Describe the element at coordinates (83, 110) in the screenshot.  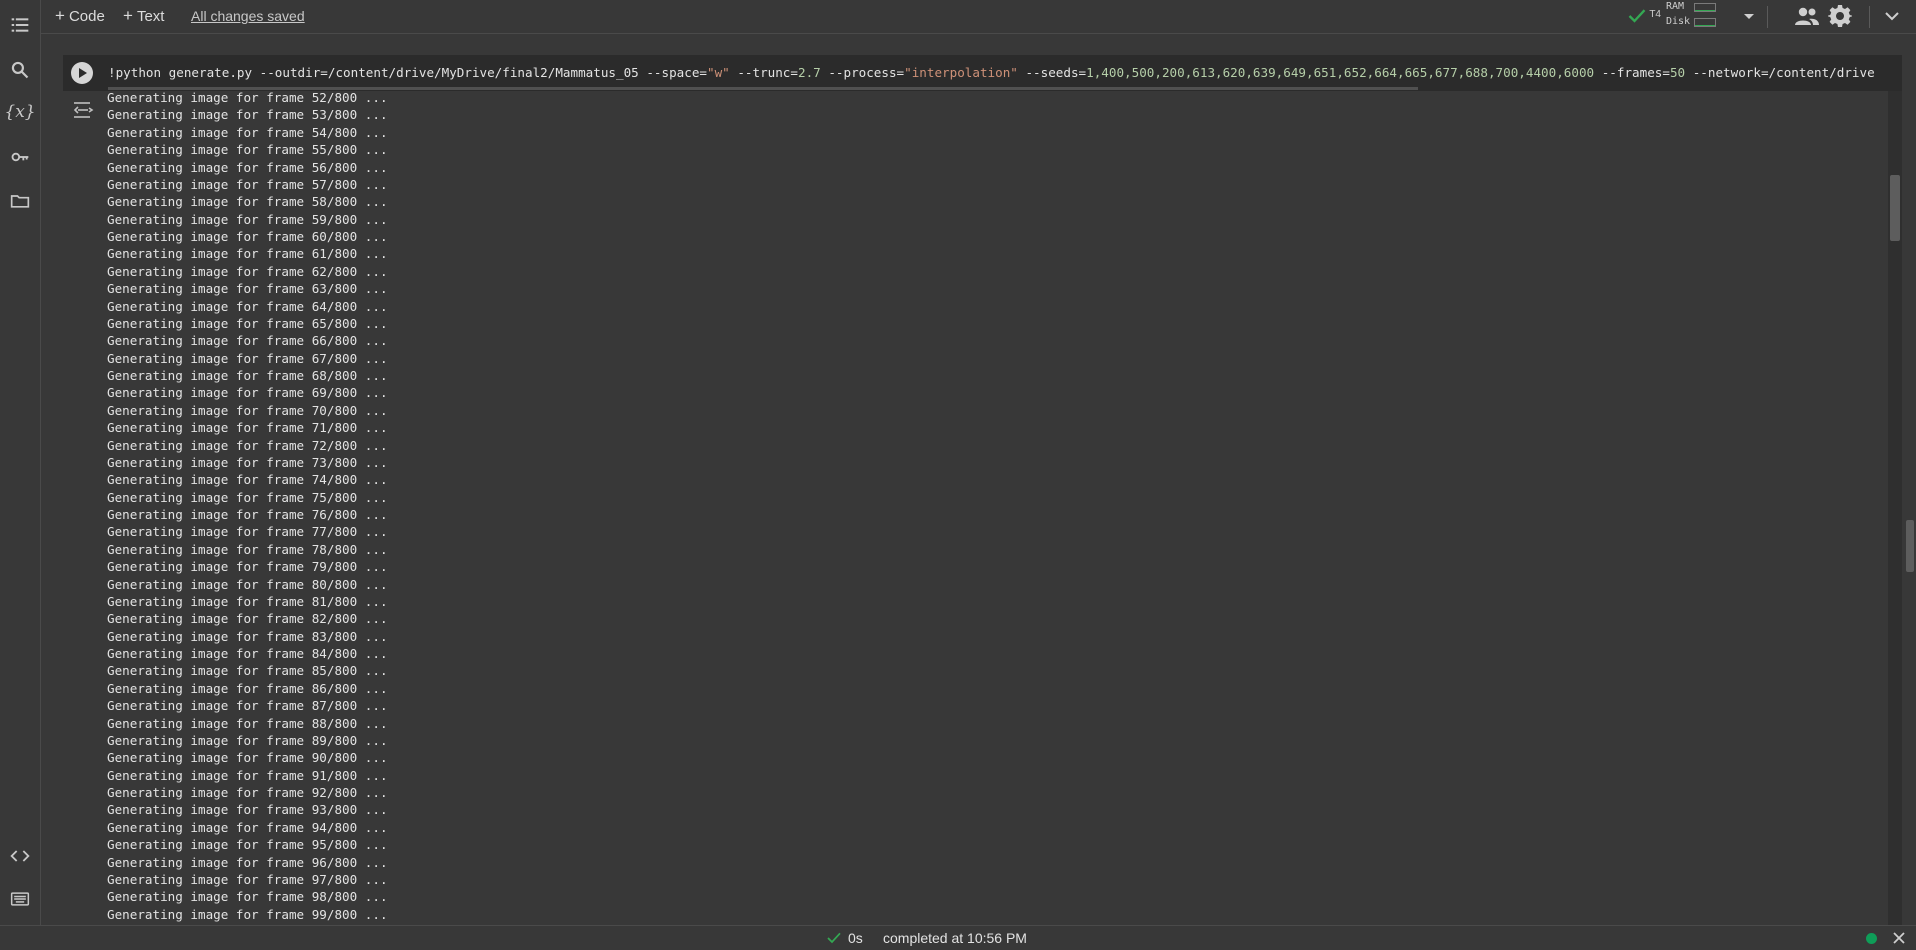
I see `output-actions-icon` at that location.